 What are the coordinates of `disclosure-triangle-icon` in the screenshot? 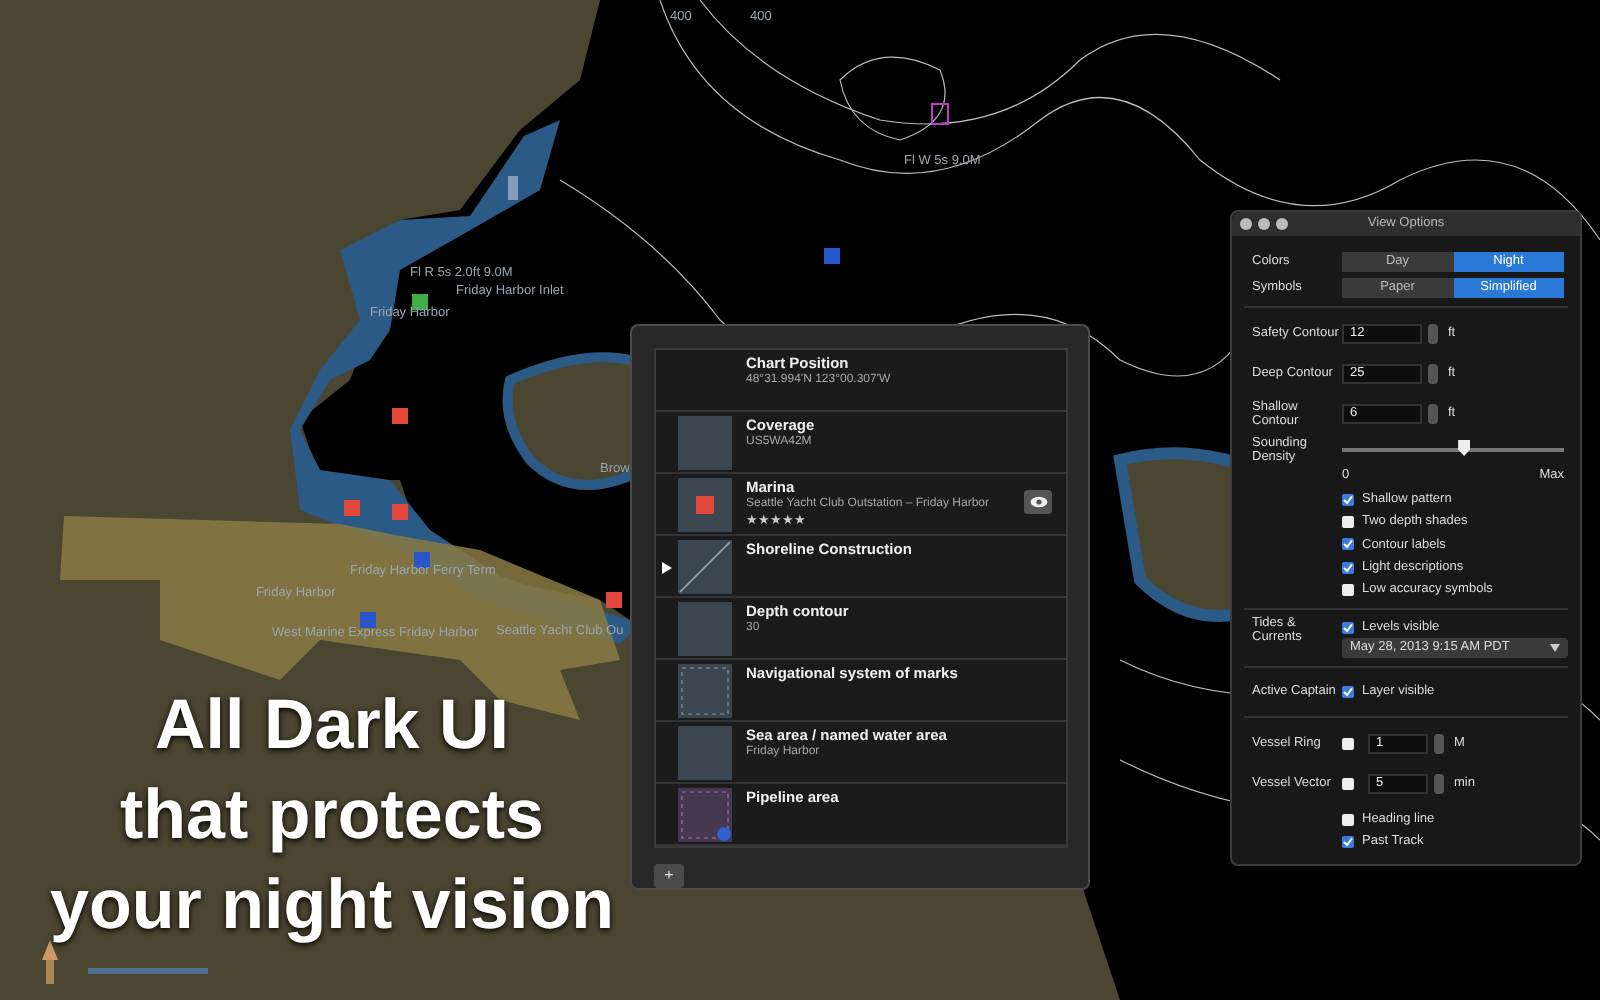 It's located at (667, 568).